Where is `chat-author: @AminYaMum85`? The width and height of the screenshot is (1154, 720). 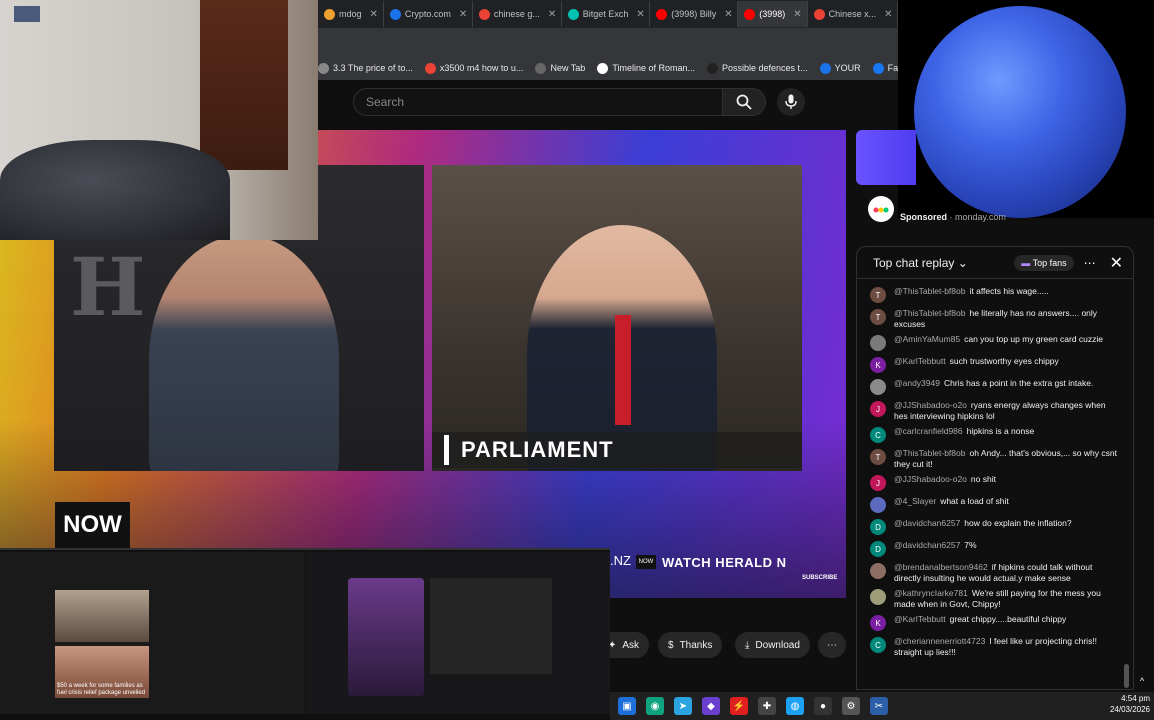 chat-author: @AminYaMum85 is located at coordinates (927, 339).